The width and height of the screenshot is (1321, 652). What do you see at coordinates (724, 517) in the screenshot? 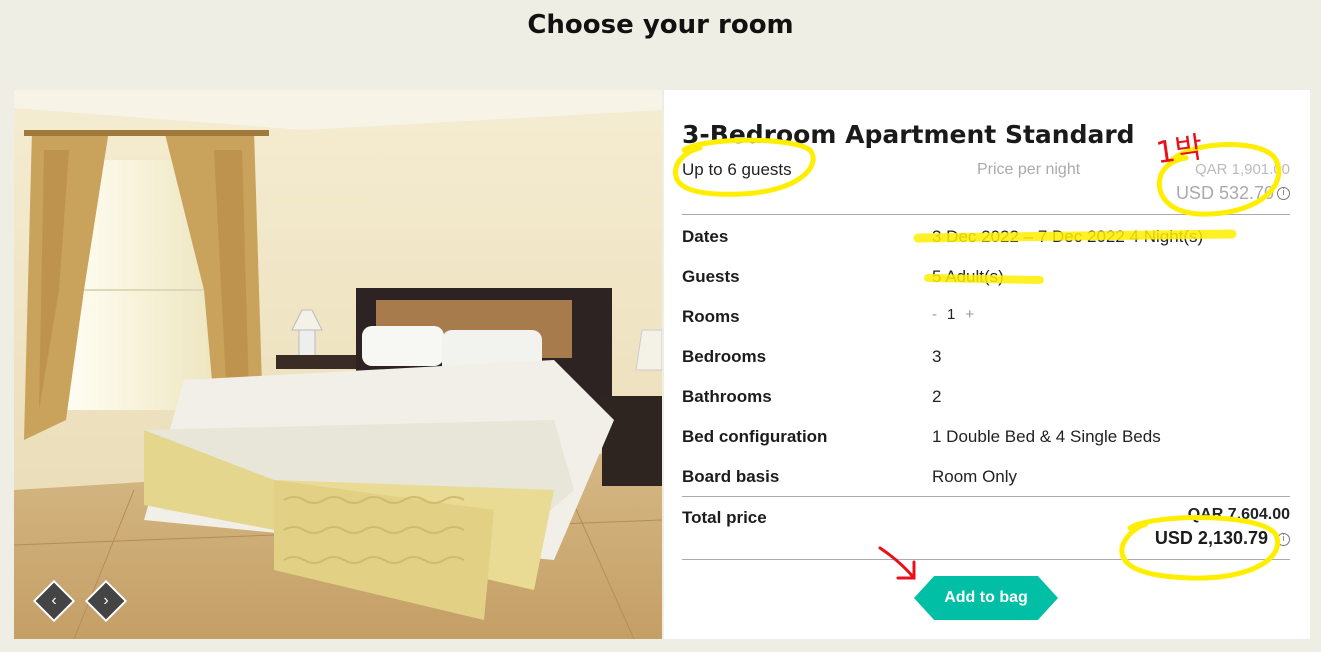
I see `total-price-label: Total price` at bounding box center [724, 517].